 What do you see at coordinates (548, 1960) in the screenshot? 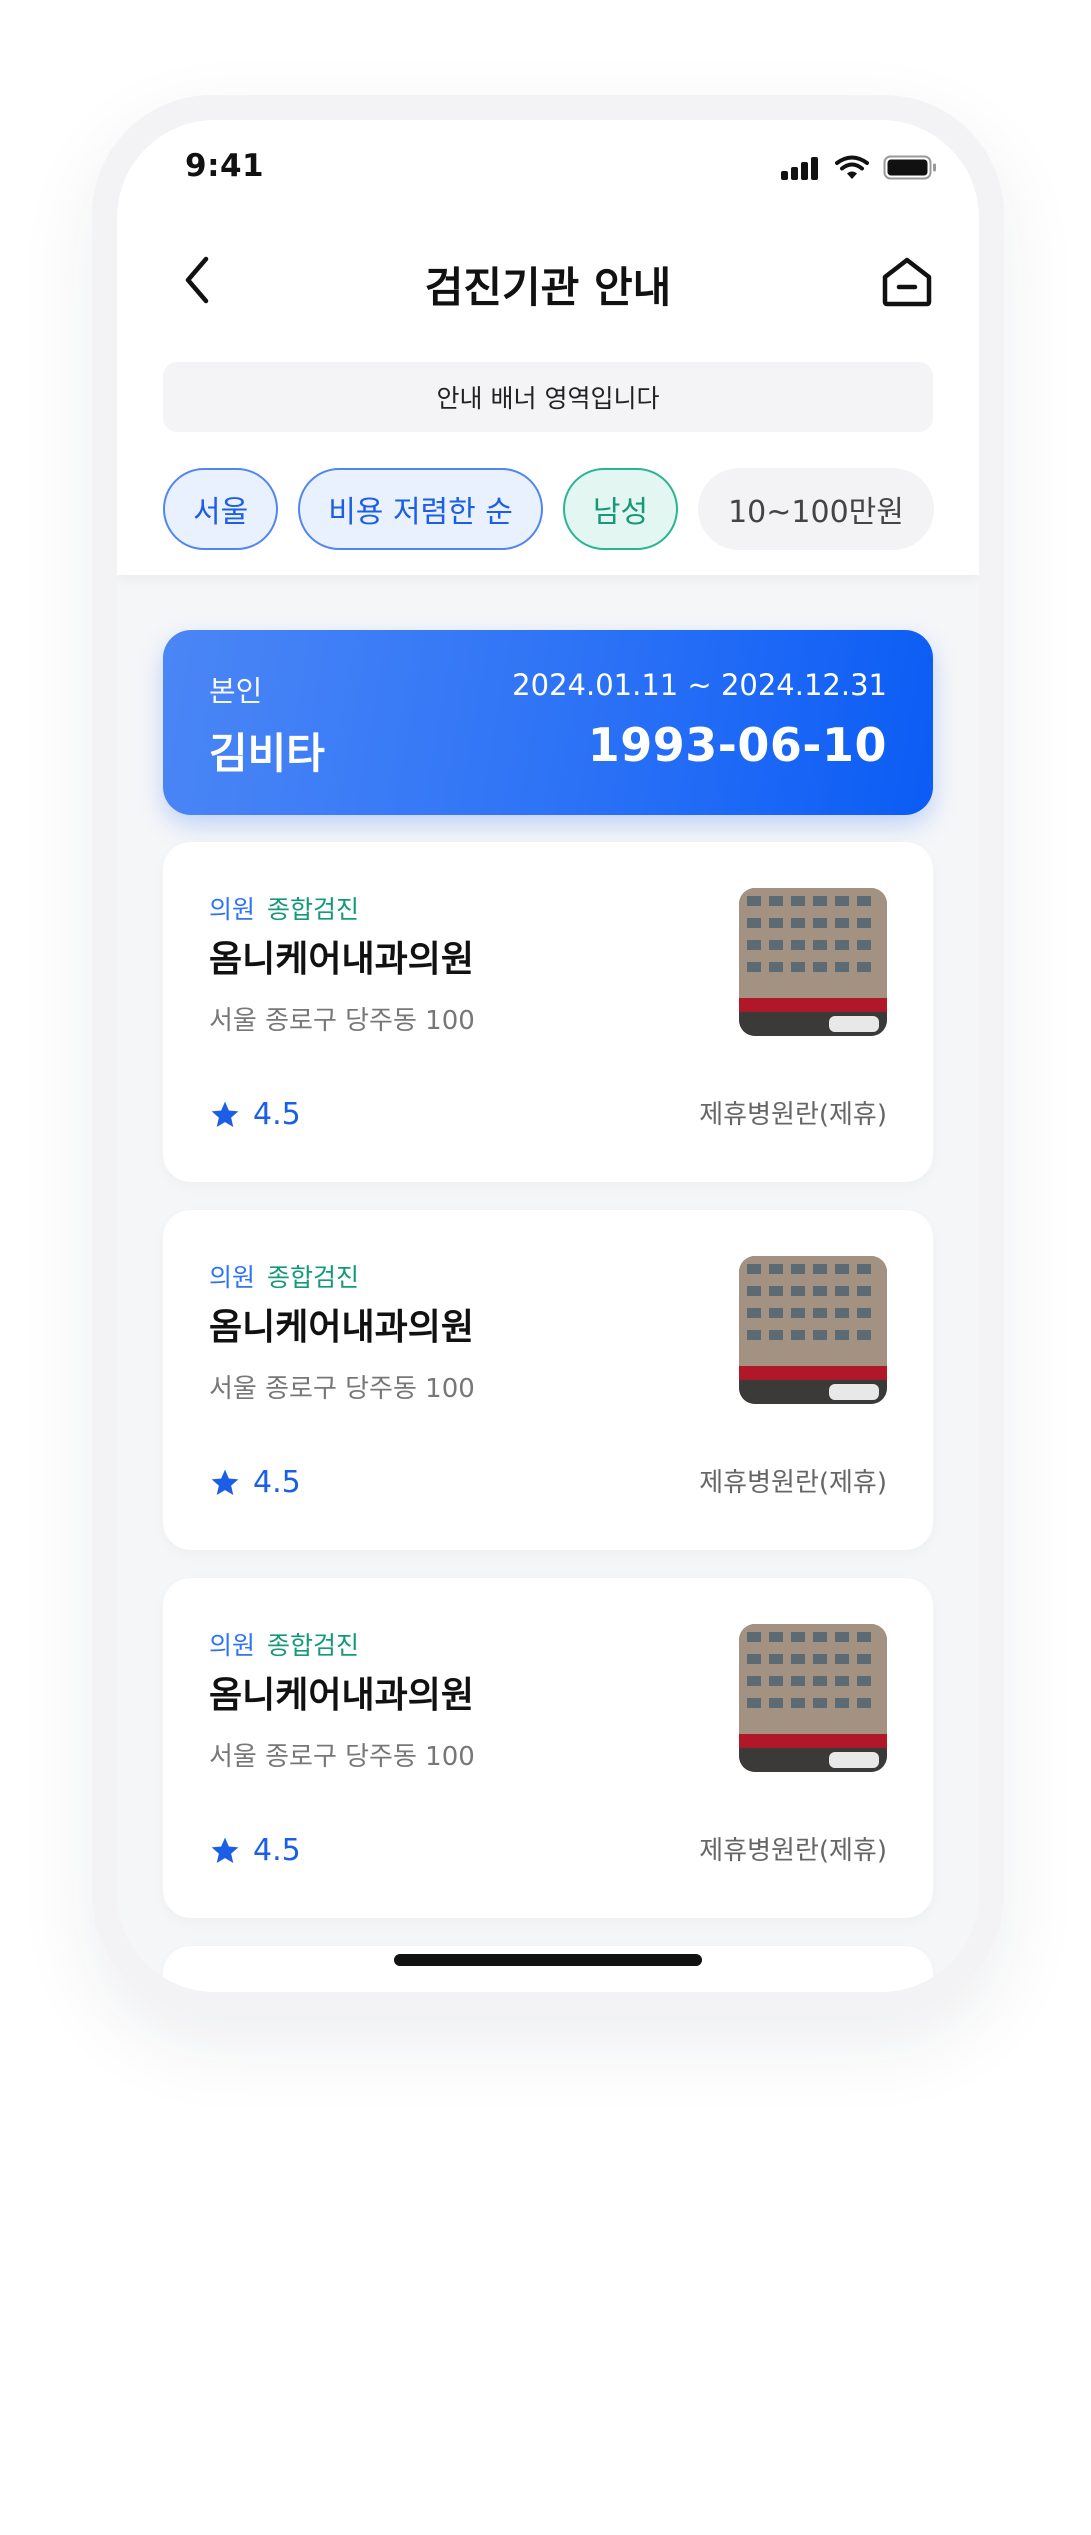
I see `home-indicator` at bounding box center [548, 1960].